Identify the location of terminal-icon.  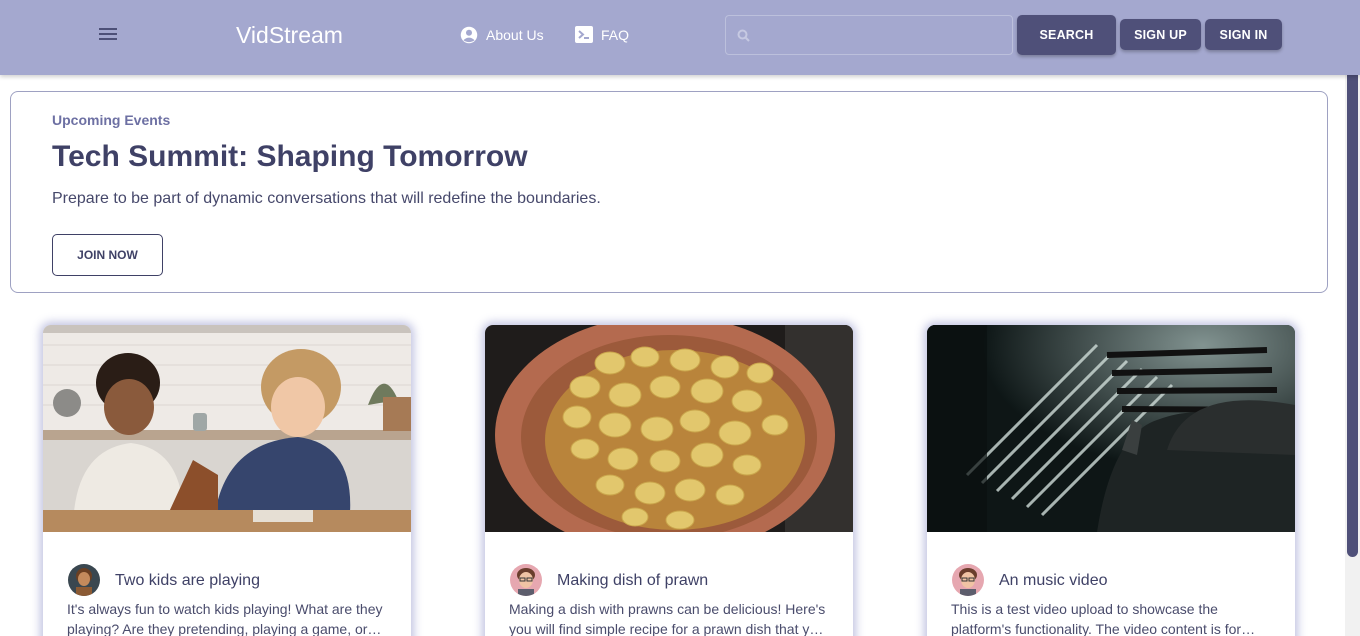
(584, 34).